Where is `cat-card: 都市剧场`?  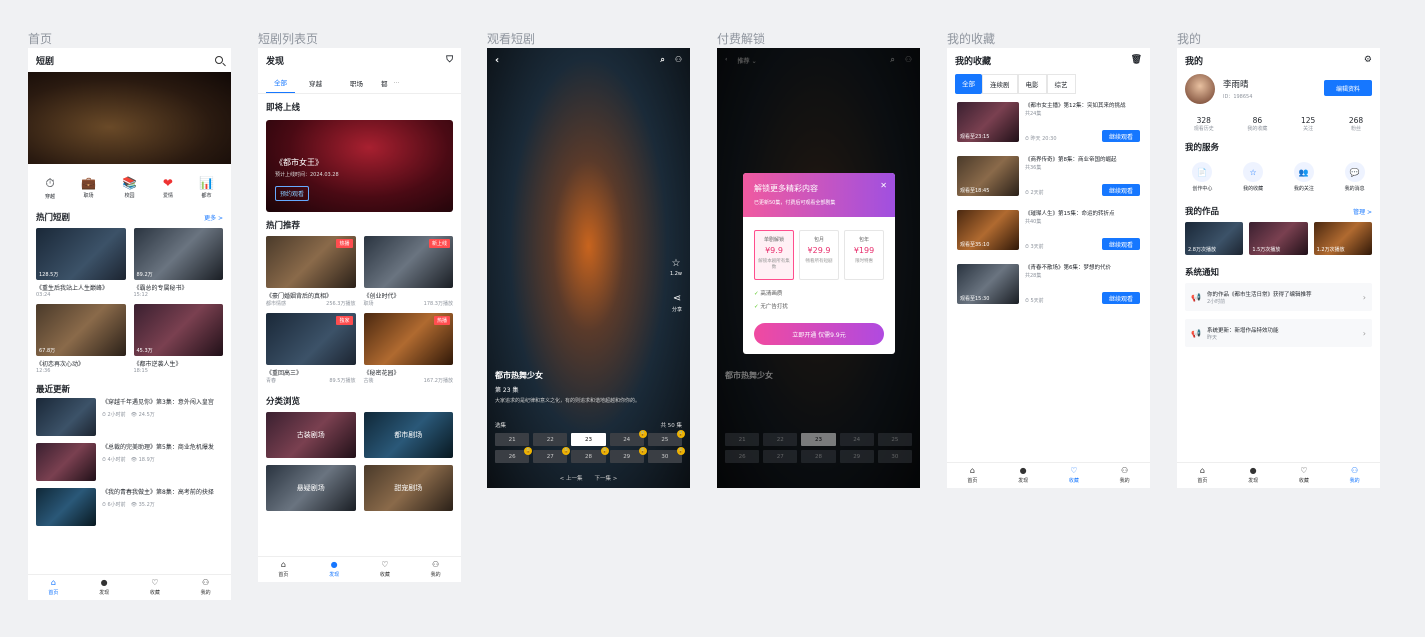
cat-card: 都市剧场 is located at coordinates (408, 435).